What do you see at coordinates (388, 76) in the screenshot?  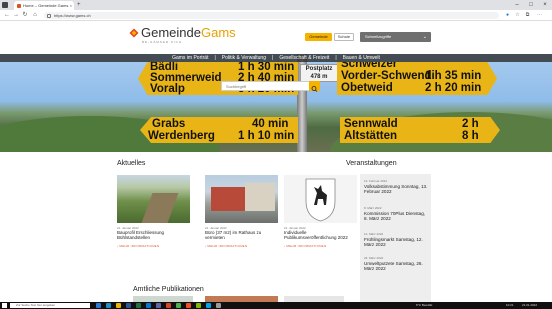 I see `sign-destination: Vorder-Schwendi` at bounding box center [388, 76].